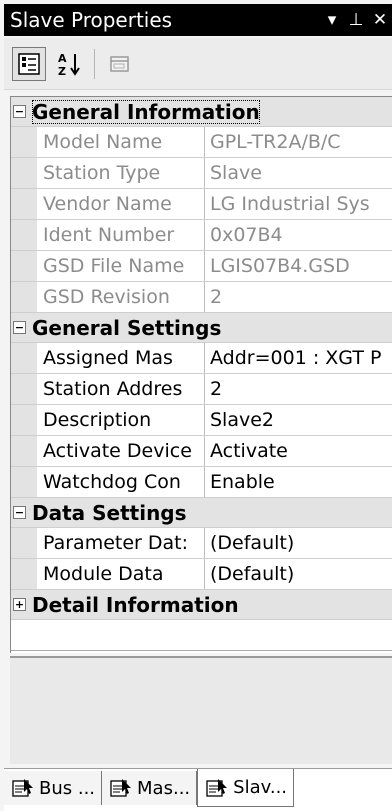  What do you see at coordinates (121, 543) in the screenshot?
I see `property-name: Parameter Dat:` at bounding box center [121, 543].